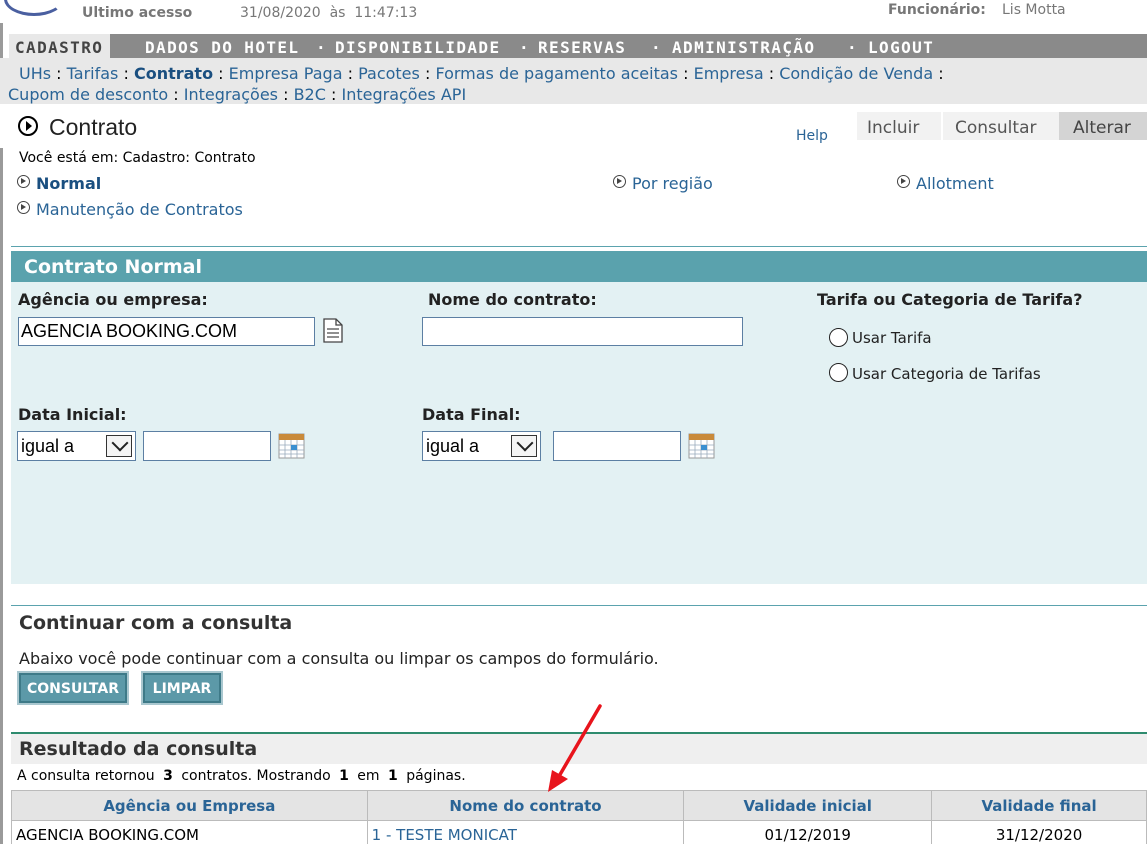 This screenshot has width=1147, height=844. What do you see at coordinates (838, 372) in the screenshot?
I see `usar-categoria-radio` at bounding box center [838, 372].